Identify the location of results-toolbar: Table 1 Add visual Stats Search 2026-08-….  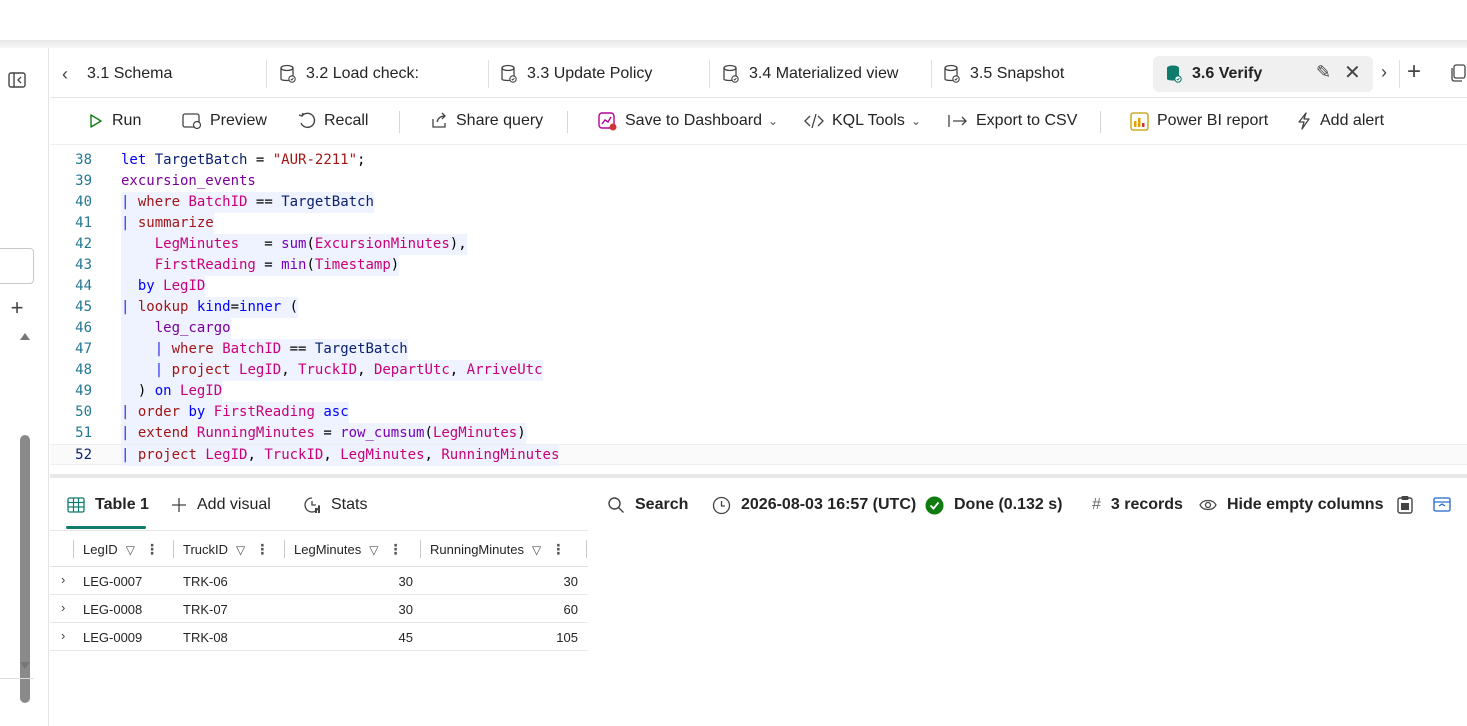
(758, 504).